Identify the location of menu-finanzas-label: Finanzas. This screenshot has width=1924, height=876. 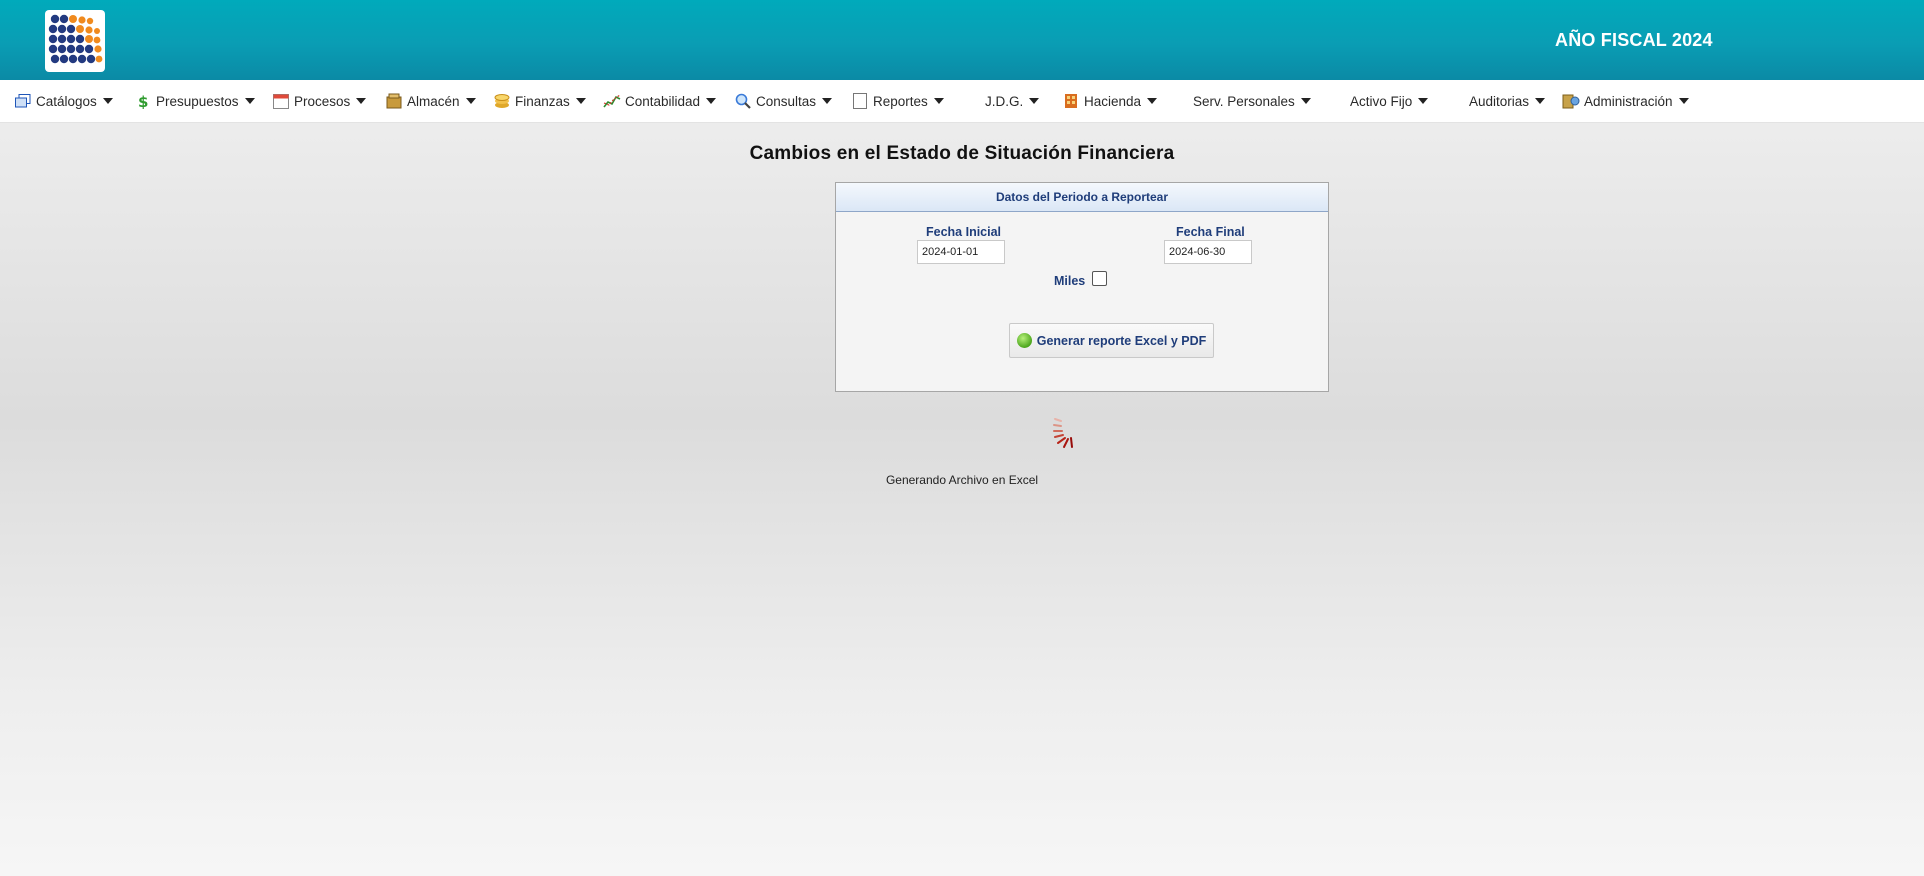
(542, 101).